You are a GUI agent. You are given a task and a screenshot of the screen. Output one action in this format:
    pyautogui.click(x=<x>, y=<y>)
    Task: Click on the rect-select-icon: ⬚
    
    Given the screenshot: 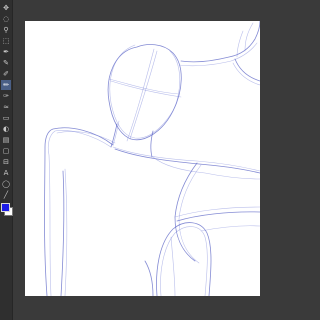 What is the action you would take?
    pyautogui.click(x=6, y=40)
    